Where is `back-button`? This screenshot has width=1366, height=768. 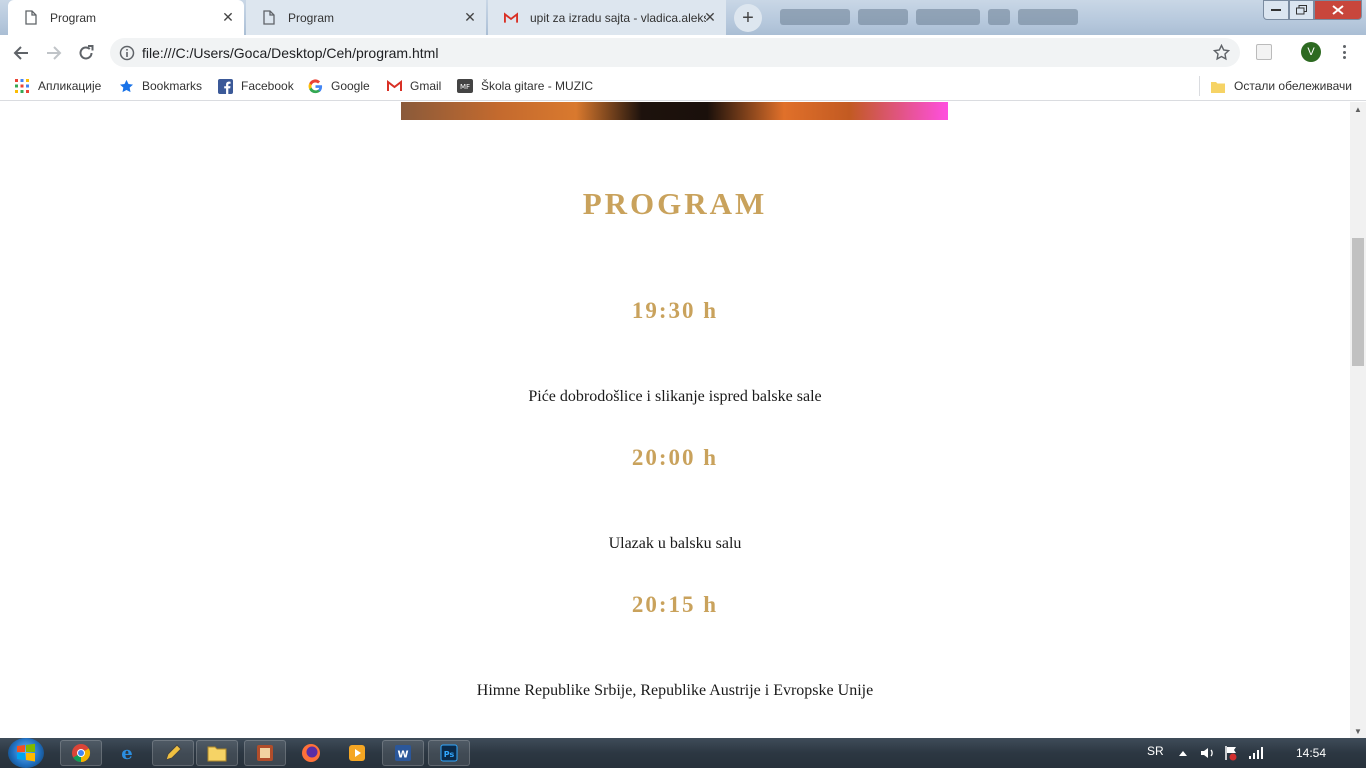 back-button is located at coordinates (21, 53).